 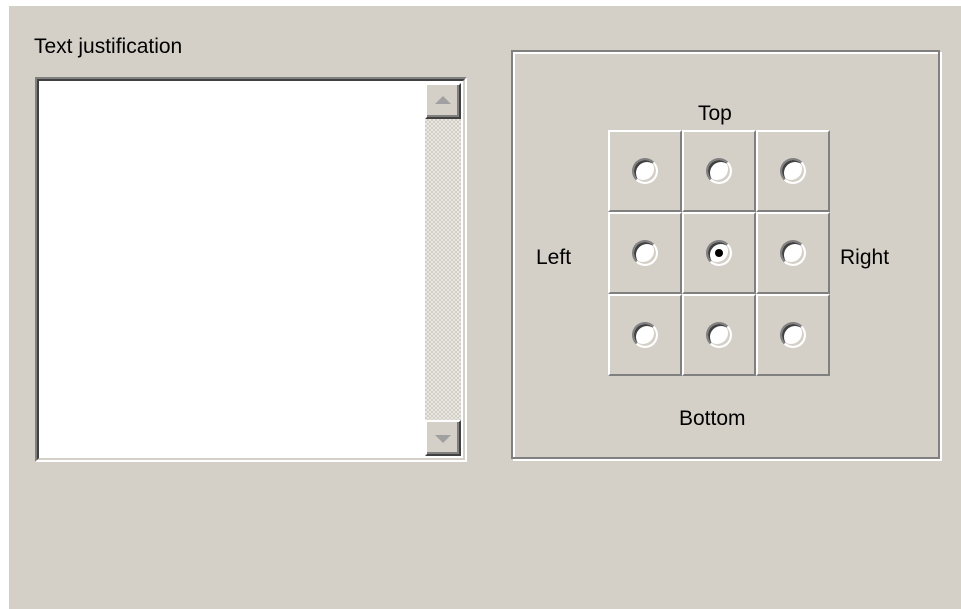 I want to click on scroll-up-button, so click(x=443, y=101).